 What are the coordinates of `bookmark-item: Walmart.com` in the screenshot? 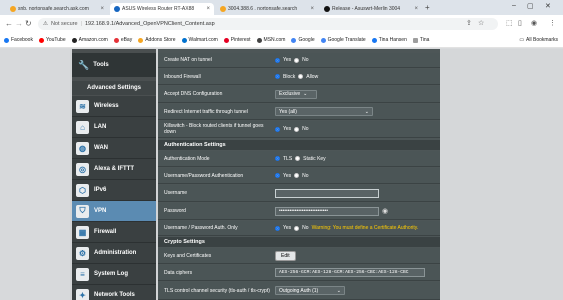 It's located at (199, 40).